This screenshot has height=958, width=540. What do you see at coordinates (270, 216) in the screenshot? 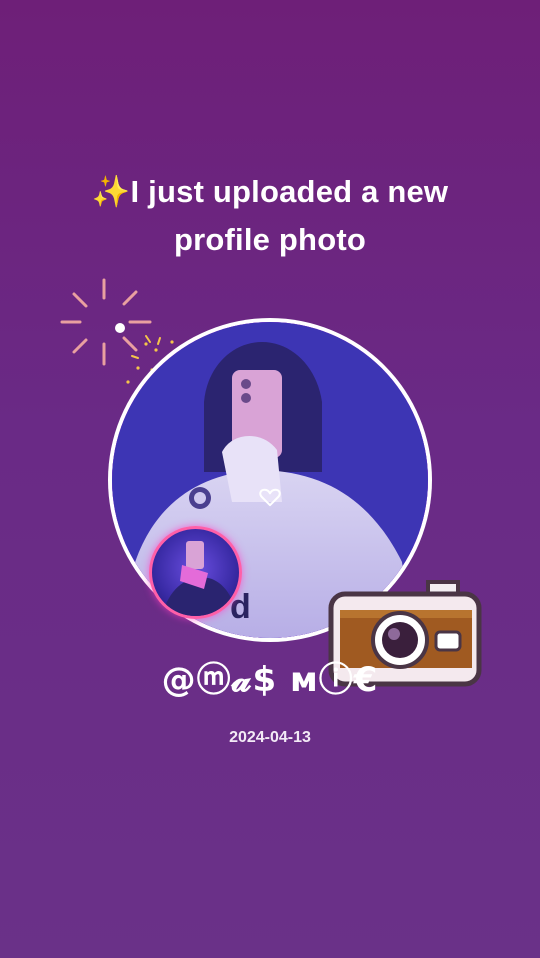
I see `headline: ✨I just uploaded a new profile photo` at bounding box center [270, 216].